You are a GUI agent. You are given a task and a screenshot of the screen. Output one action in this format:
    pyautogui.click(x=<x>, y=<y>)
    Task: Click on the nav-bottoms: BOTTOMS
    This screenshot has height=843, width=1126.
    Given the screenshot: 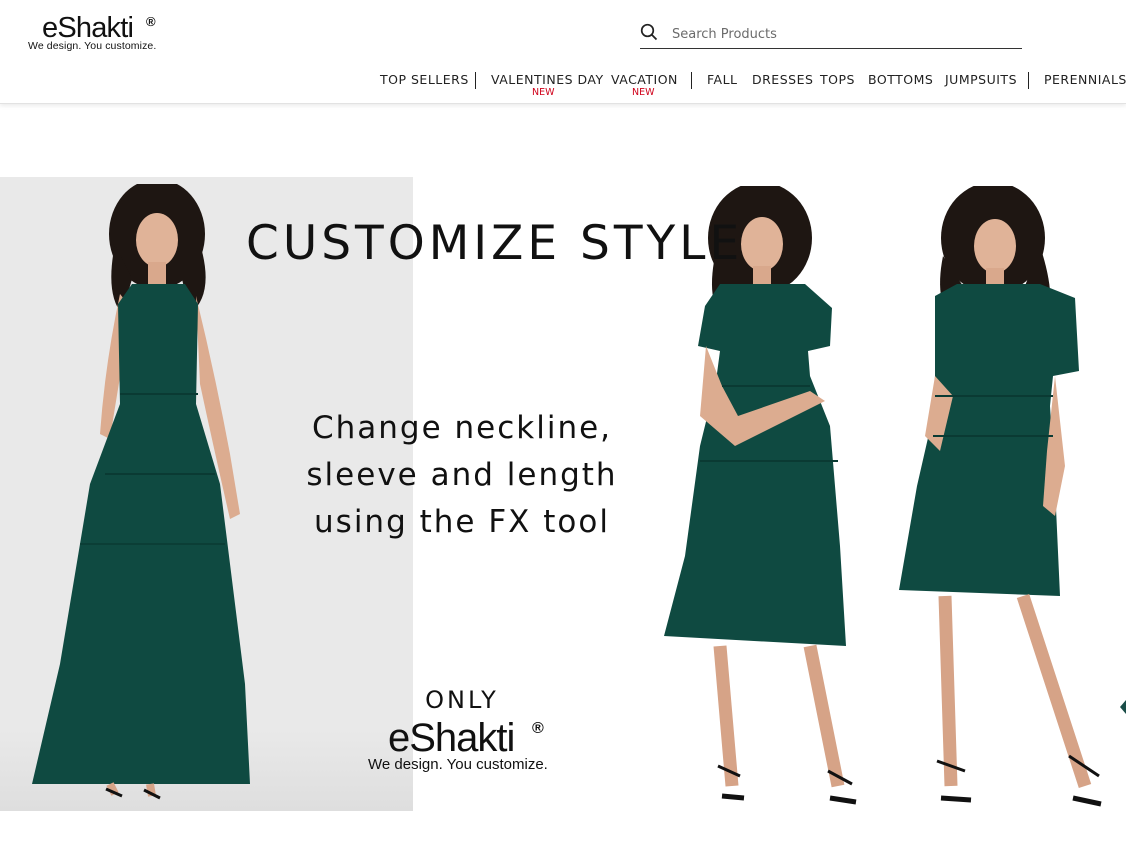 What is the action you would take?
    pyautogui.click(x=900, y=79)
    